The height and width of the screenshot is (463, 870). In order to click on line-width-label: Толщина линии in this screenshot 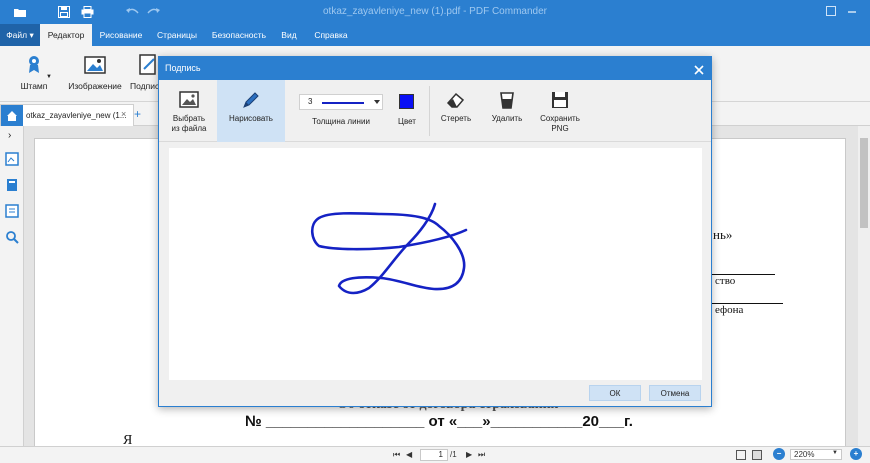, I will do `click(341, 121)`.